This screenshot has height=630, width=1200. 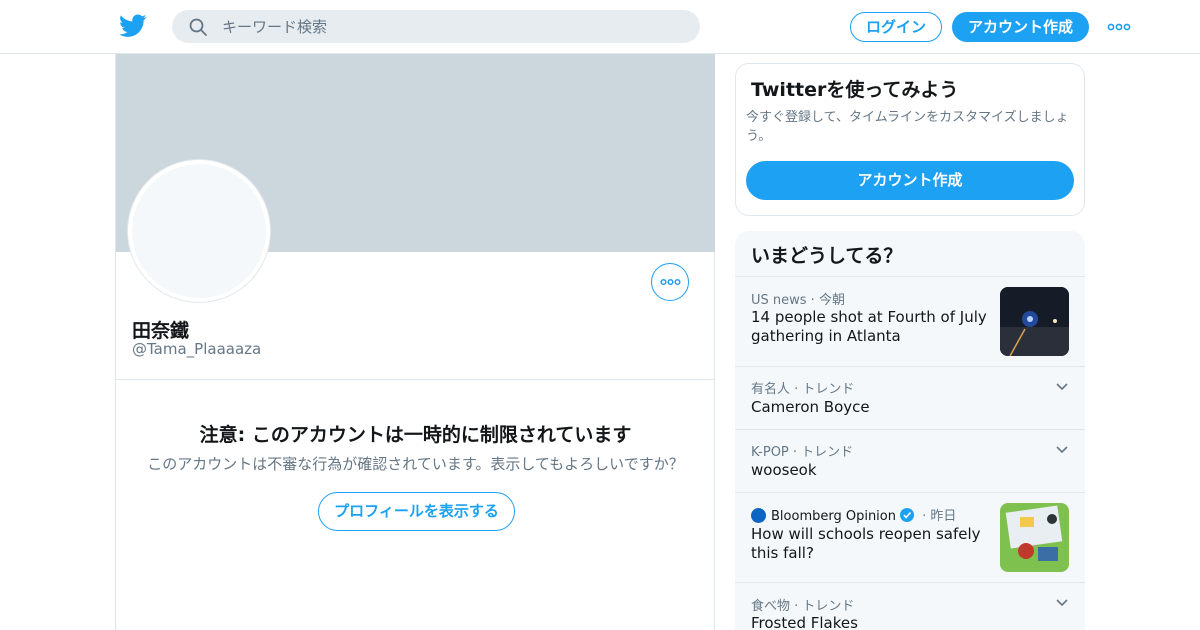 I want to click on top-navigation-bar: ログイン アカウント作成, so click(x=600, y=27).